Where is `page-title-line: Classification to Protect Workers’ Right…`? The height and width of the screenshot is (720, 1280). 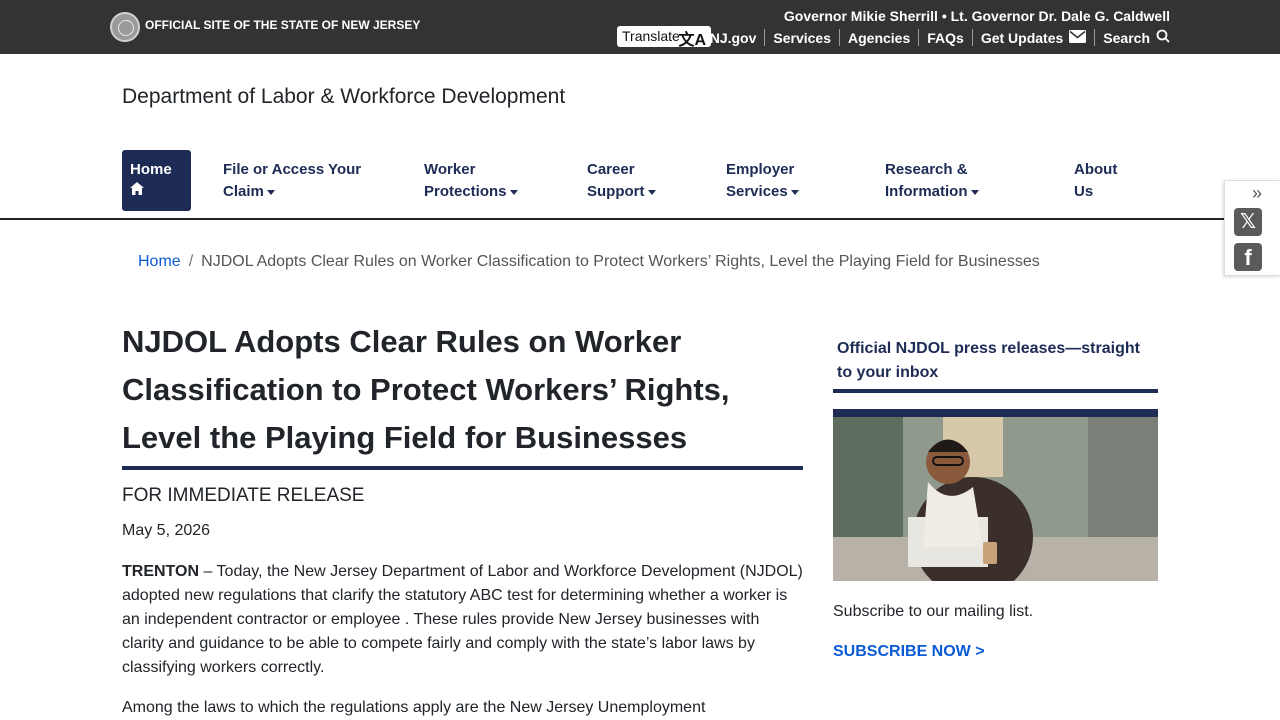 page-title-line: Classification to Protect Workers’ Right… is located at coordinates (426, 389).